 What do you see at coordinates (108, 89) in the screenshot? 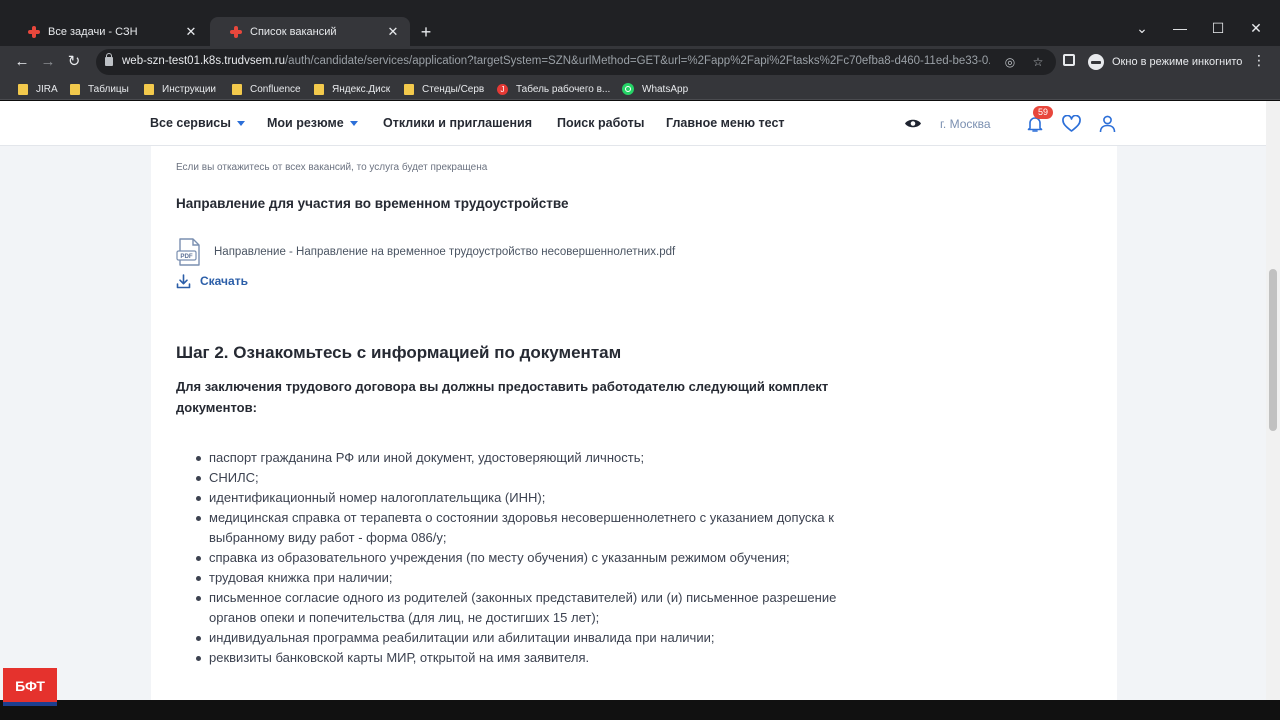
I see `bookmark-label: Таблицы` at bounding box center [108, 89].